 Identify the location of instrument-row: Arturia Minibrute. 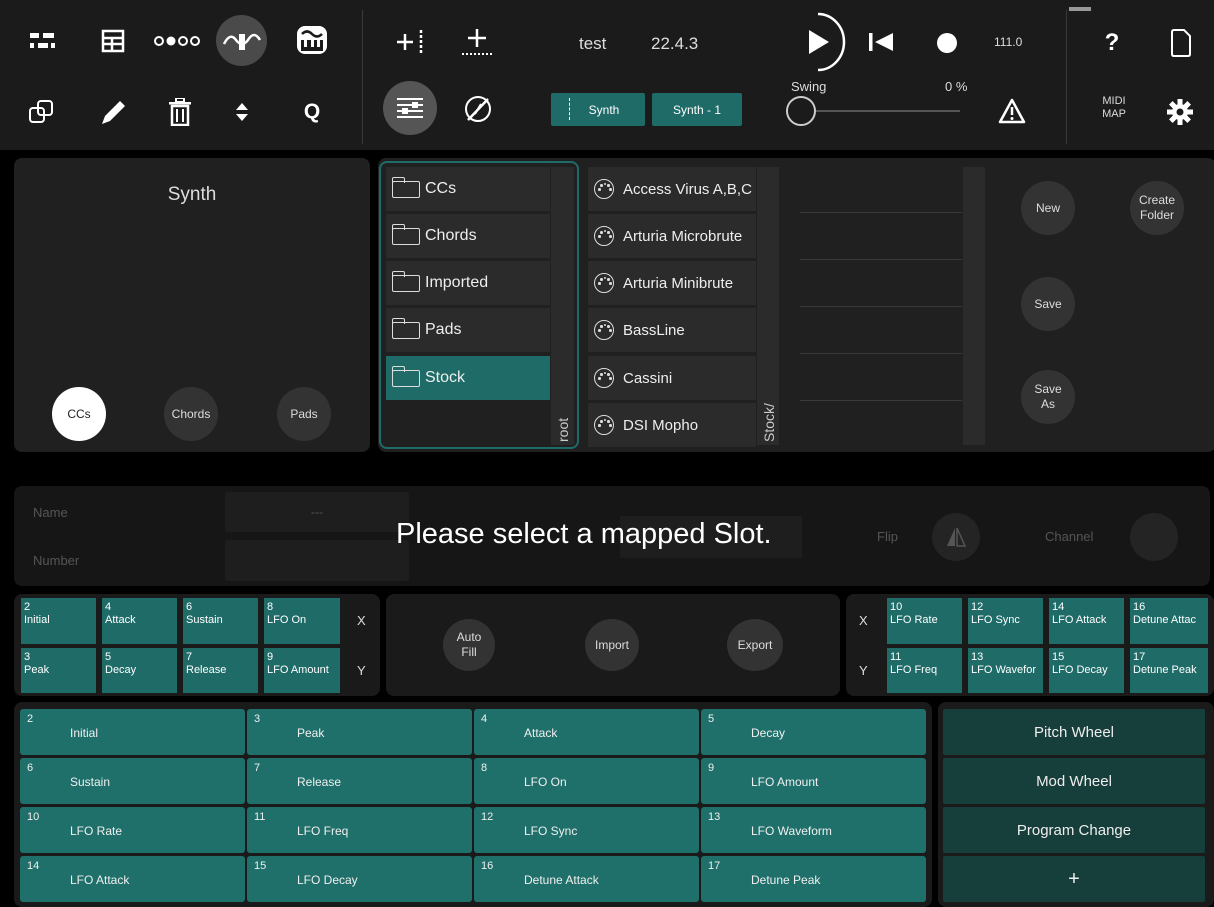
(672, 283).